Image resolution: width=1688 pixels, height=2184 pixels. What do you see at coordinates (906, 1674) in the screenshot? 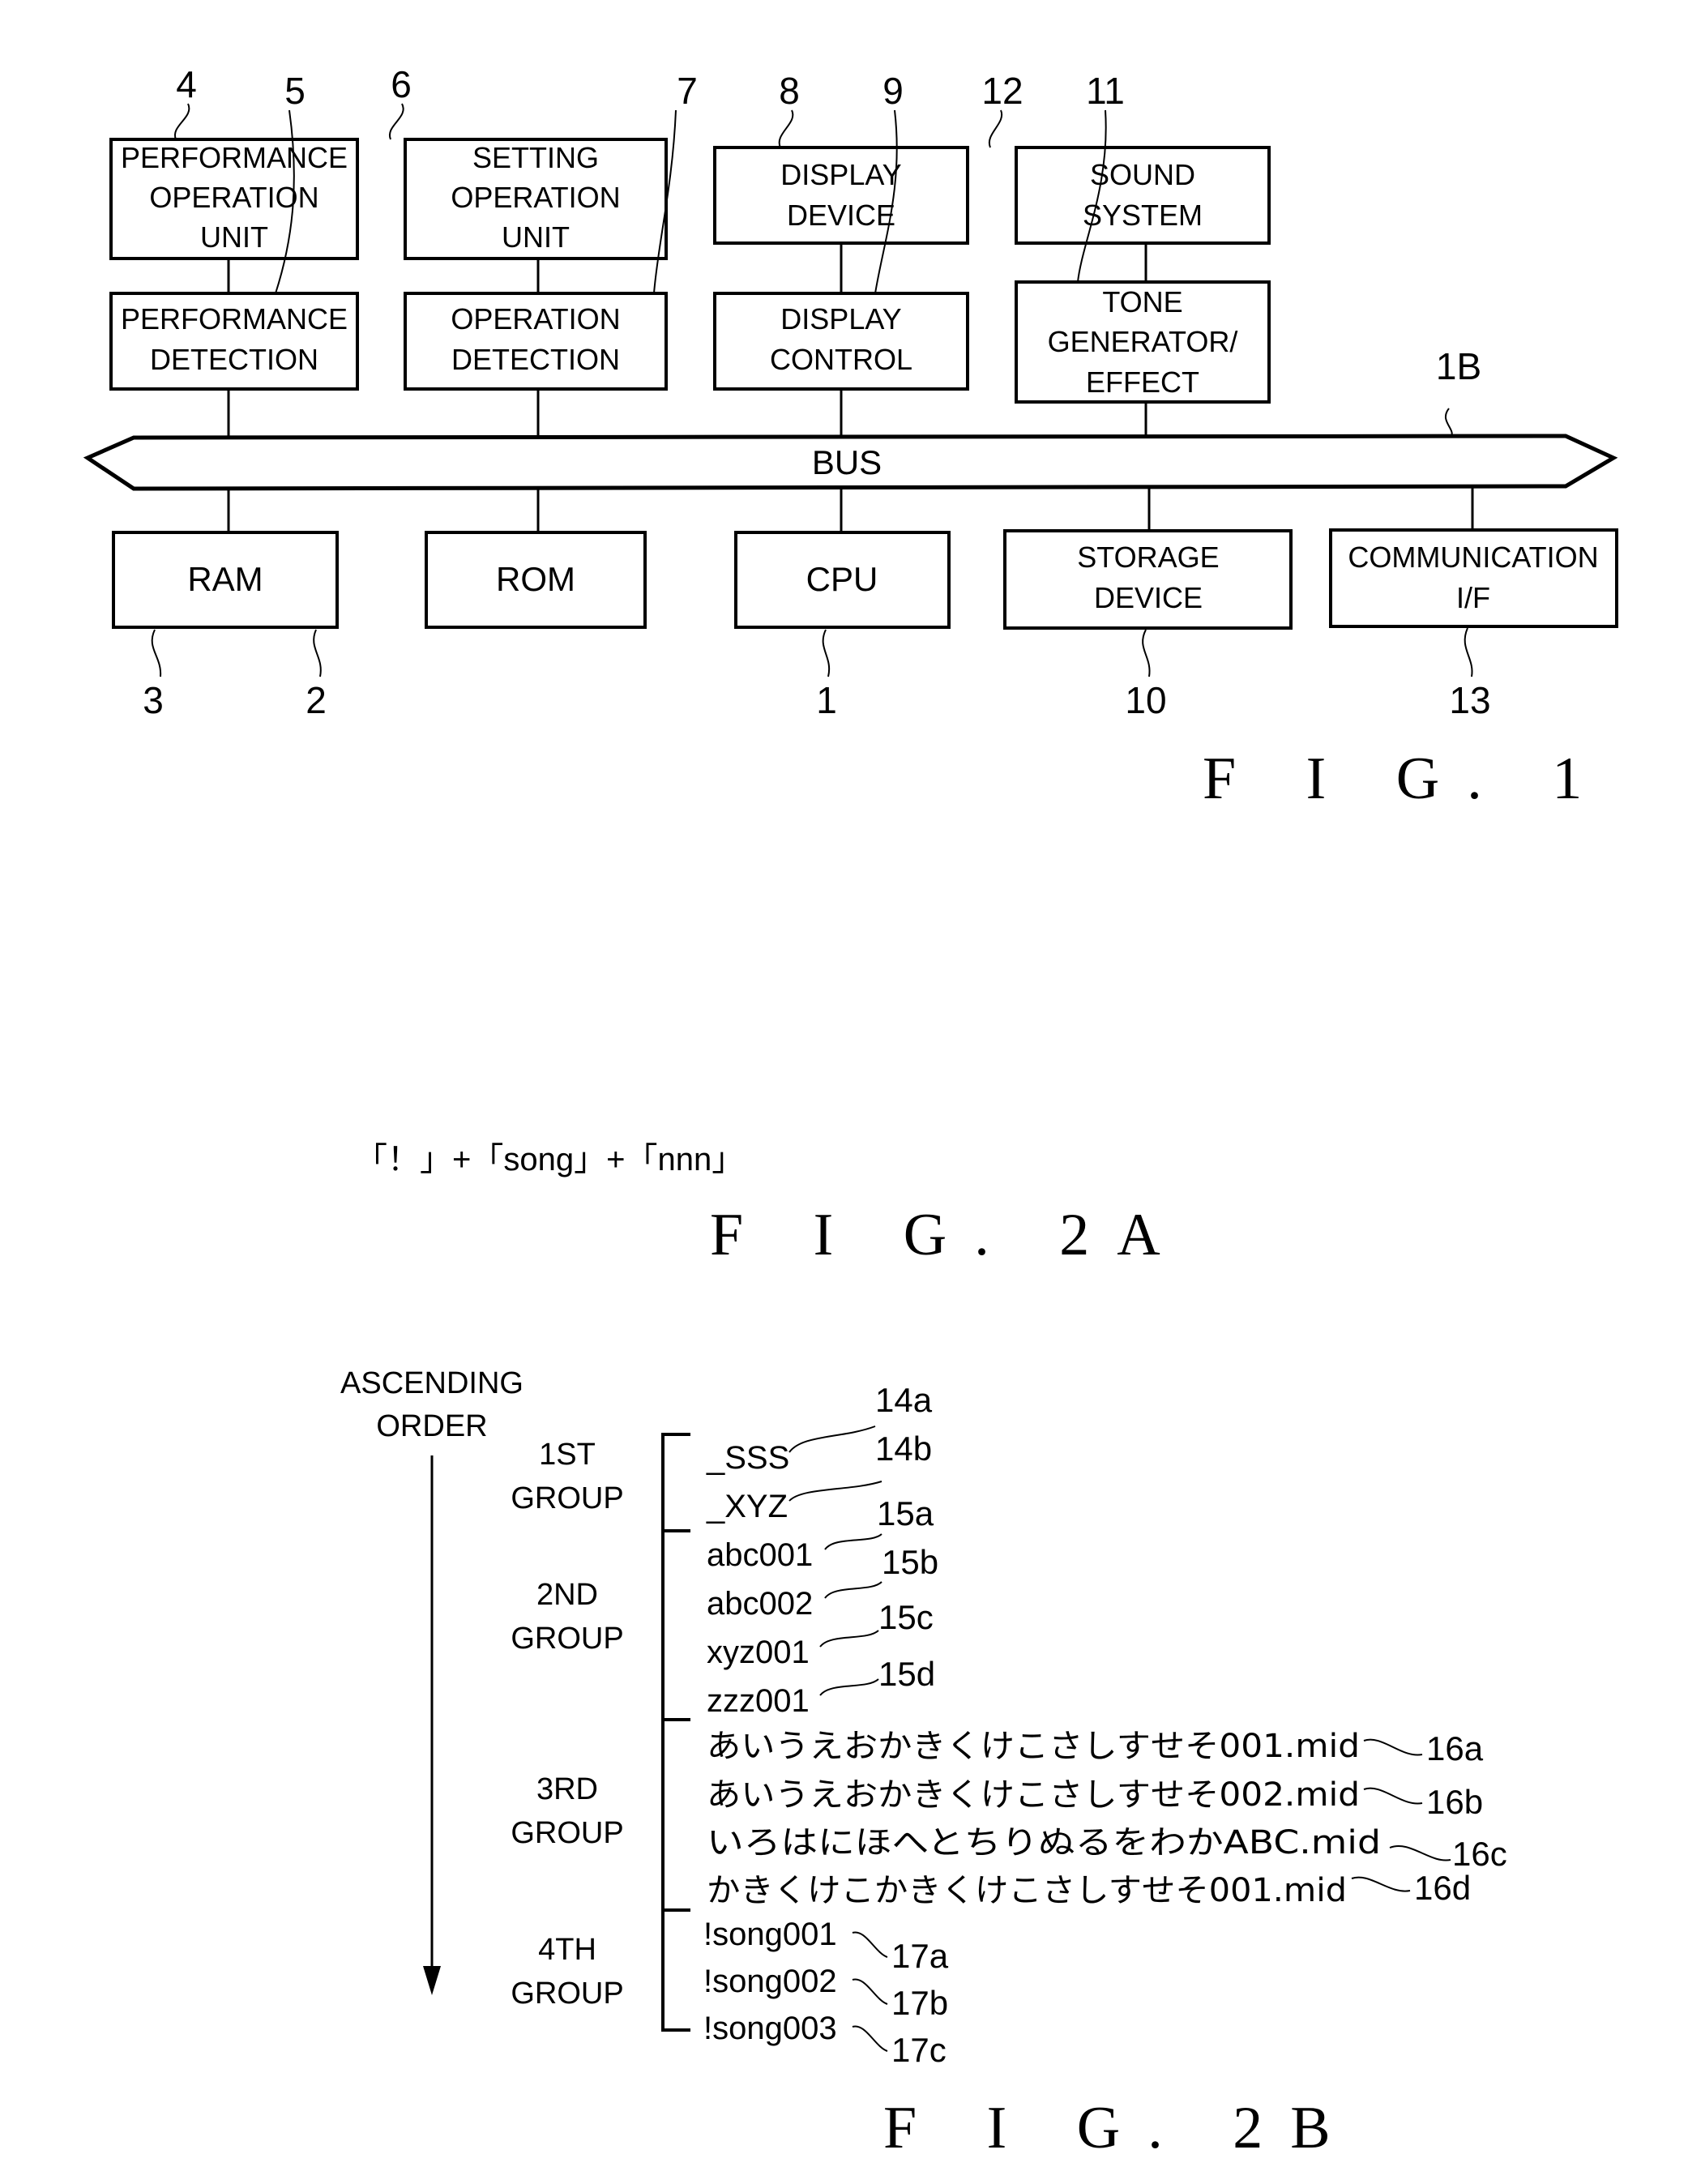
I see `ref-num: 15d` at bounding box center [906, 1674].